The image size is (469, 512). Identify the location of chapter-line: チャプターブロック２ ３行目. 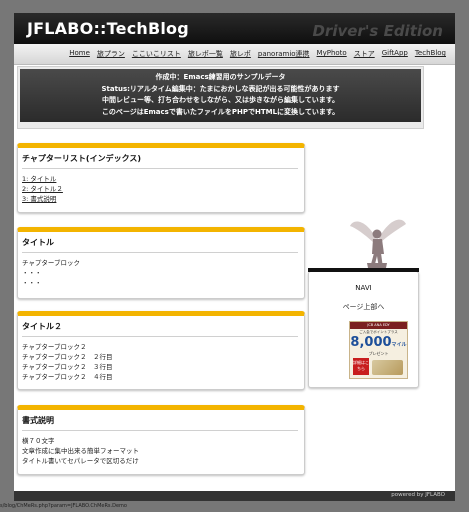
(67, 367).